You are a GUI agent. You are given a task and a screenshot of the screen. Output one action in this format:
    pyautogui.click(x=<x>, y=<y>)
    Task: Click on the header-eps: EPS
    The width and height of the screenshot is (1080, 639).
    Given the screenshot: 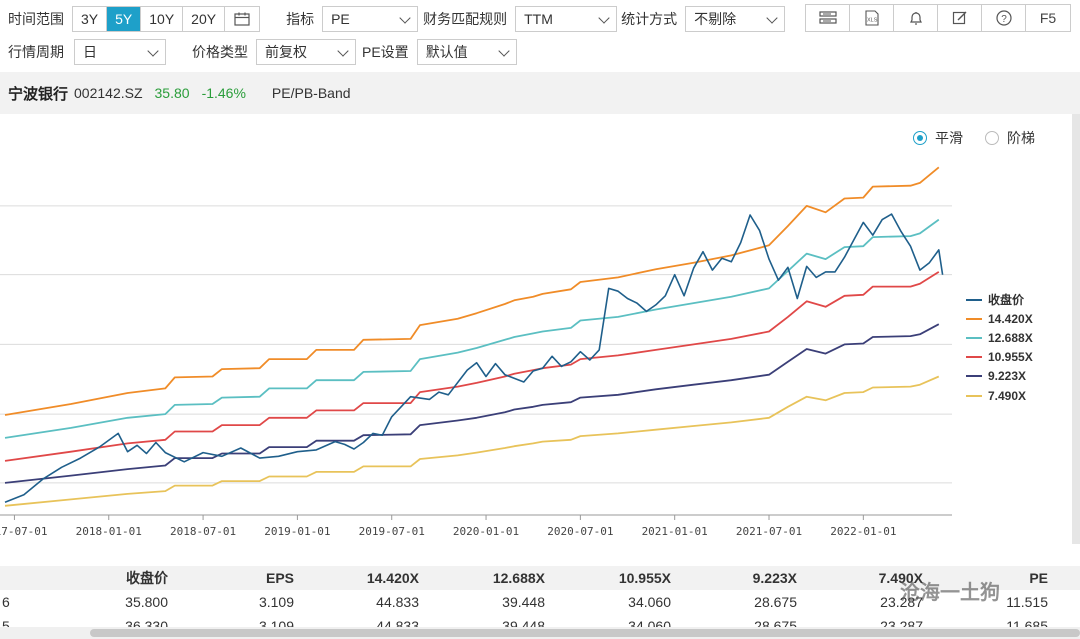 What is the action you would take?
    pyautogui.click(x=280, y=578)
    